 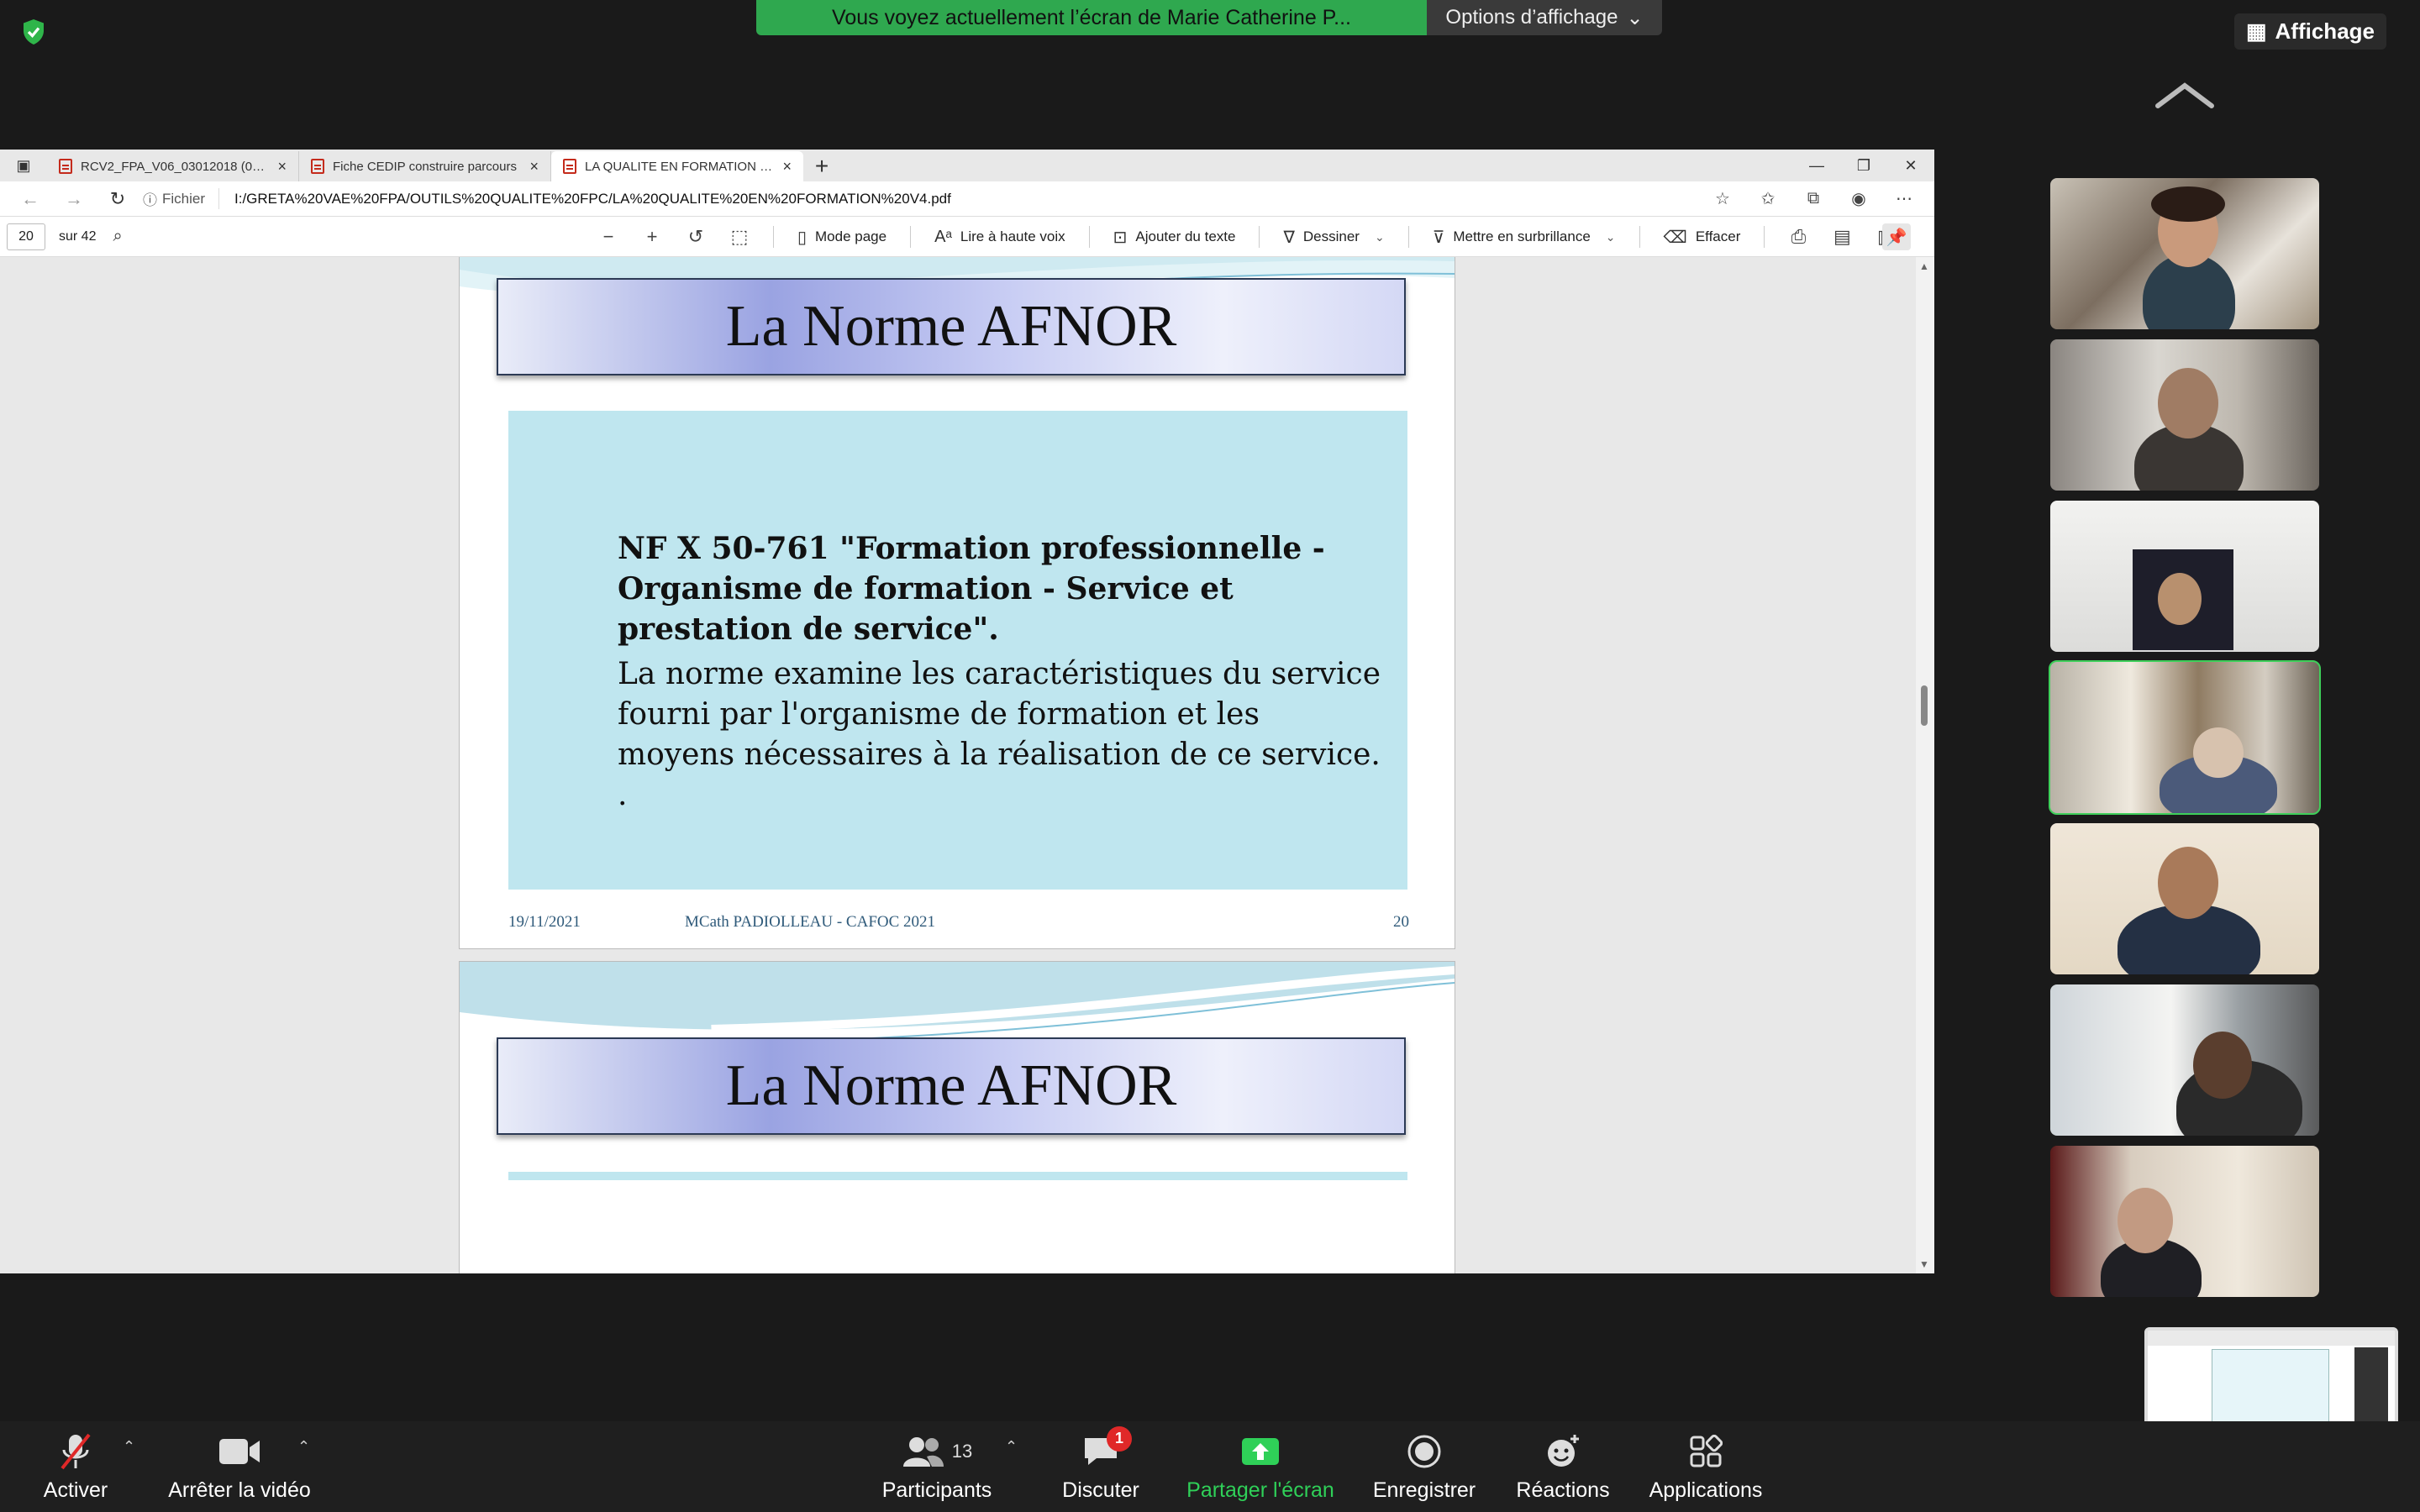 I want to click on share-screen-label: Partager l'écran, so click(x=1260, y=1490).